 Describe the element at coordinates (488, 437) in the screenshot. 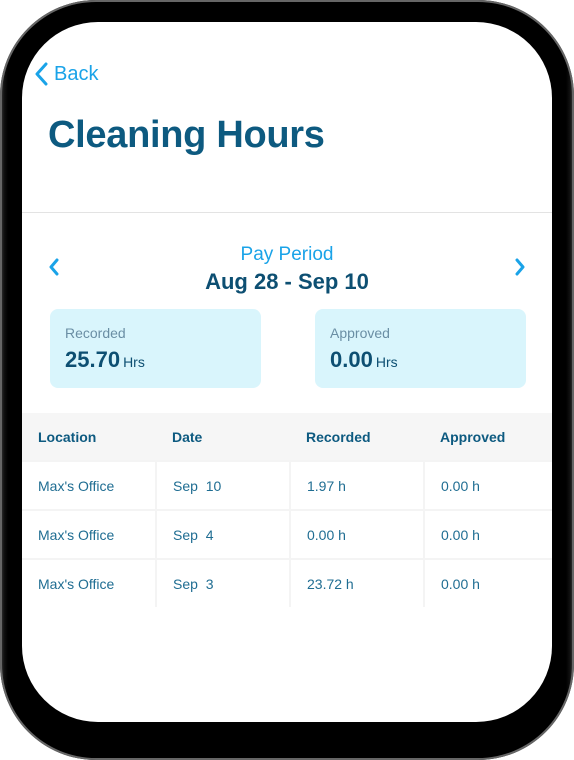

I see `column-header-approved: Approved` at that location.